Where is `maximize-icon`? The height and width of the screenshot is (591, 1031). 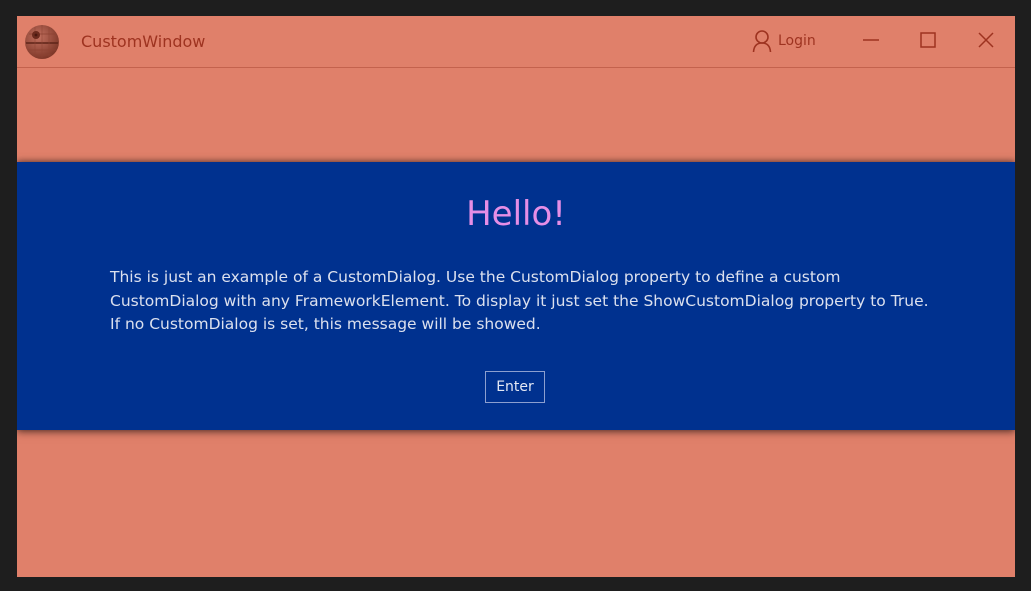
maximize-icon is located at coordinates (928, 42).